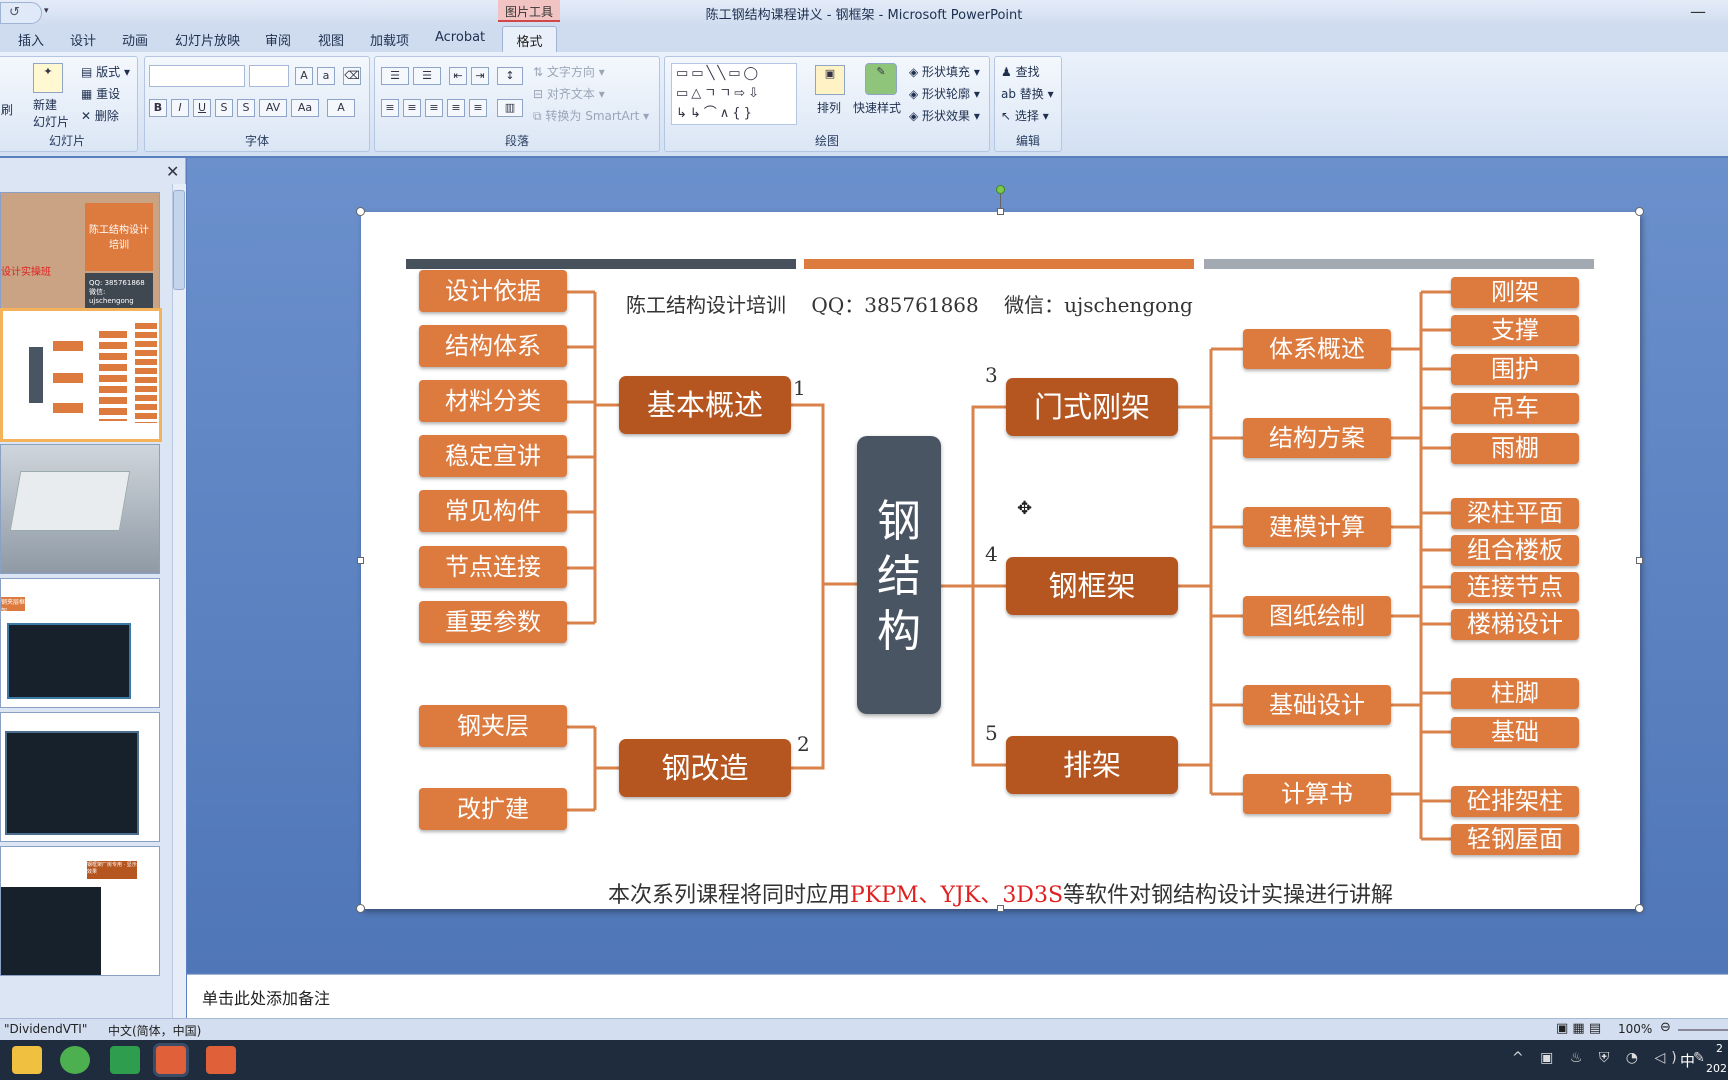 The width and height of the screenshot is (1728, 1080). What do you see at coordinates (1635, 1029) in the screenshot?
I see `zoom-level: 100%` at bounding box center [1635, 1029].